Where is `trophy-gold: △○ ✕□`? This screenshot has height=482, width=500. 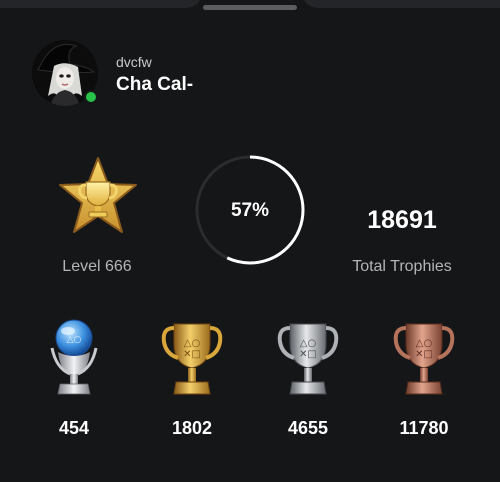
trophy-gold: △○ ✕□ is located at coordinates (192, 359).